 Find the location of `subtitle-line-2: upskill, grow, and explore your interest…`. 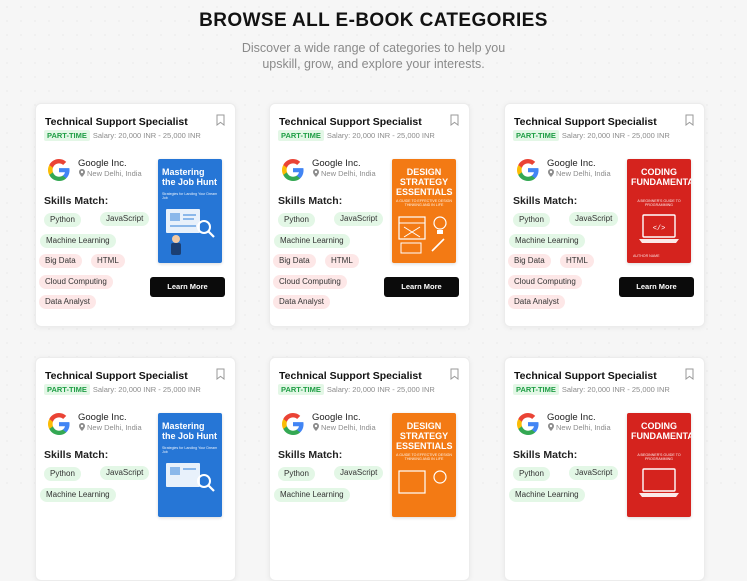

subtitle-line-2: upskill, grow, and explore your interest… is located at coordinates (373, 64).